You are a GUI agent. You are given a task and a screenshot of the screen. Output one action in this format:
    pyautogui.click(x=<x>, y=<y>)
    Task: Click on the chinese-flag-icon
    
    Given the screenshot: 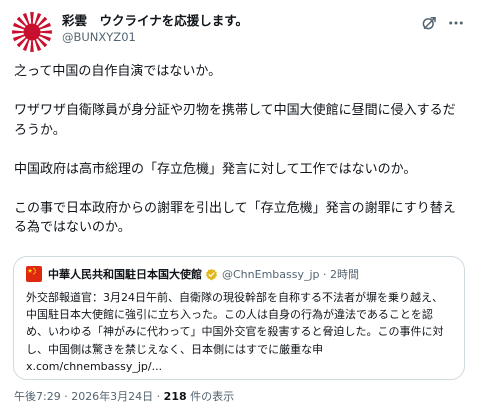 What is the action you would take?
    pyautogui.click(x=34, y=274)
    